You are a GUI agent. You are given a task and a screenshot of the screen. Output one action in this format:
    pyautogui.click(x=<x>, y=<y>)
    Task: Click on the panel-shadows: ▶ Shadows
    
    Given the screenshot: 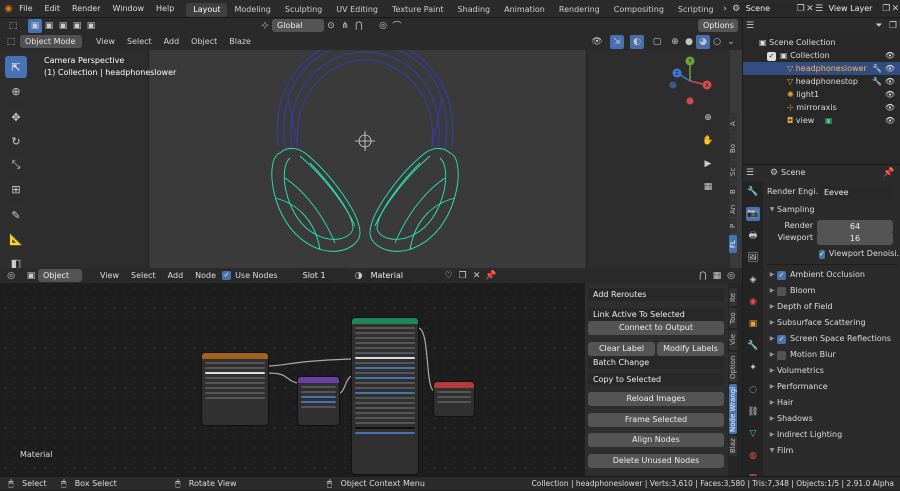 What is the action you would take?
    pyautogui.click(x=832, y=419)
    